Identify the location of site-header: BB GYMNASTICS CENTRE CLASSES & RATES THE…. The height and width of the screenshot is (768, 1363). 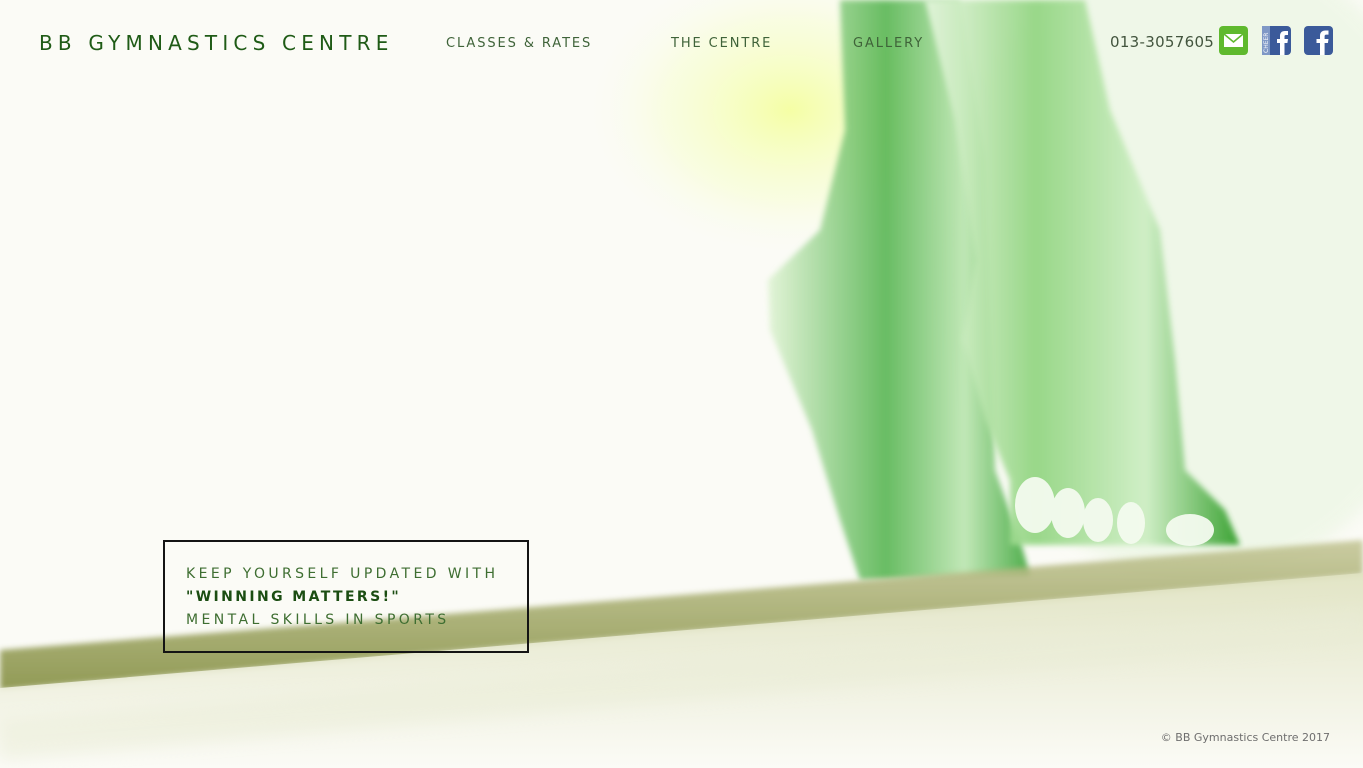
(681, 45).